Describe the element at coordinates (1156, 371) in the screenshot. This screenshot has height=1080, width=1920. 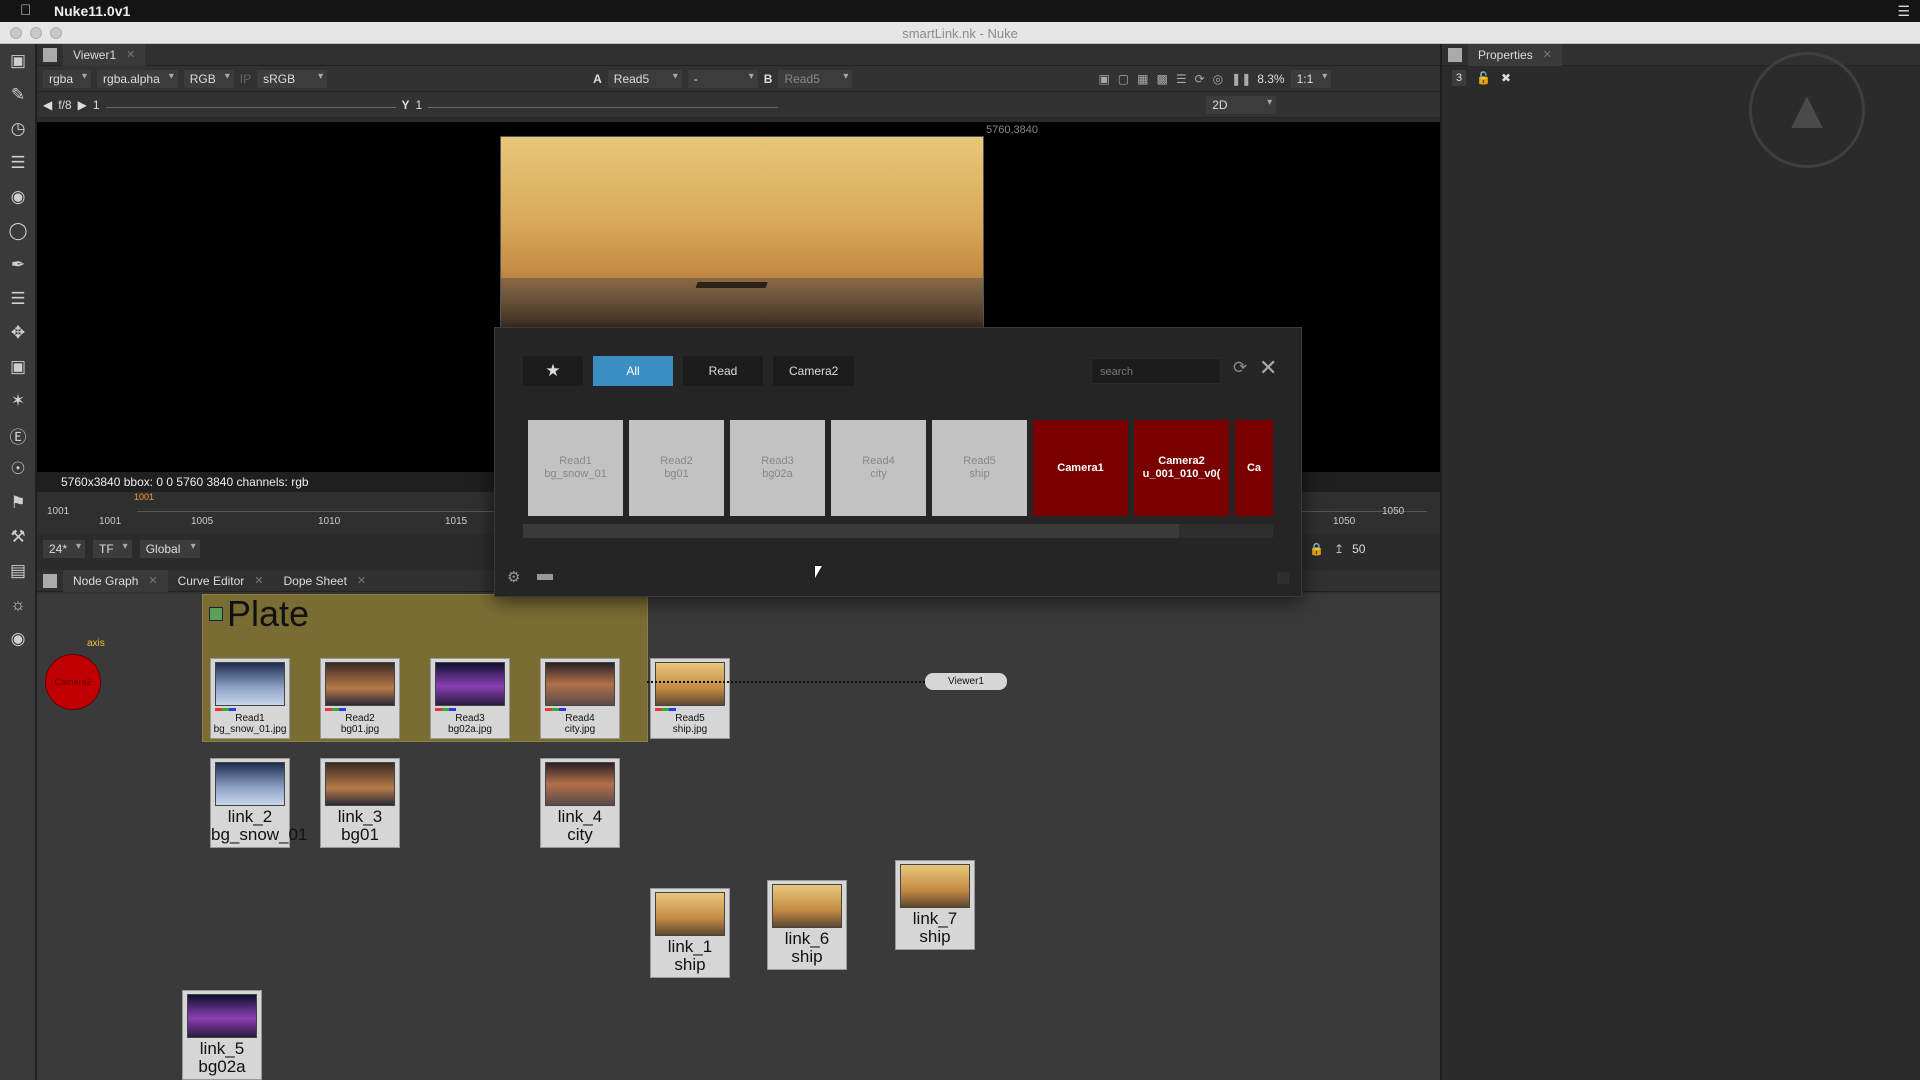
I see `search-input: search` at that location.